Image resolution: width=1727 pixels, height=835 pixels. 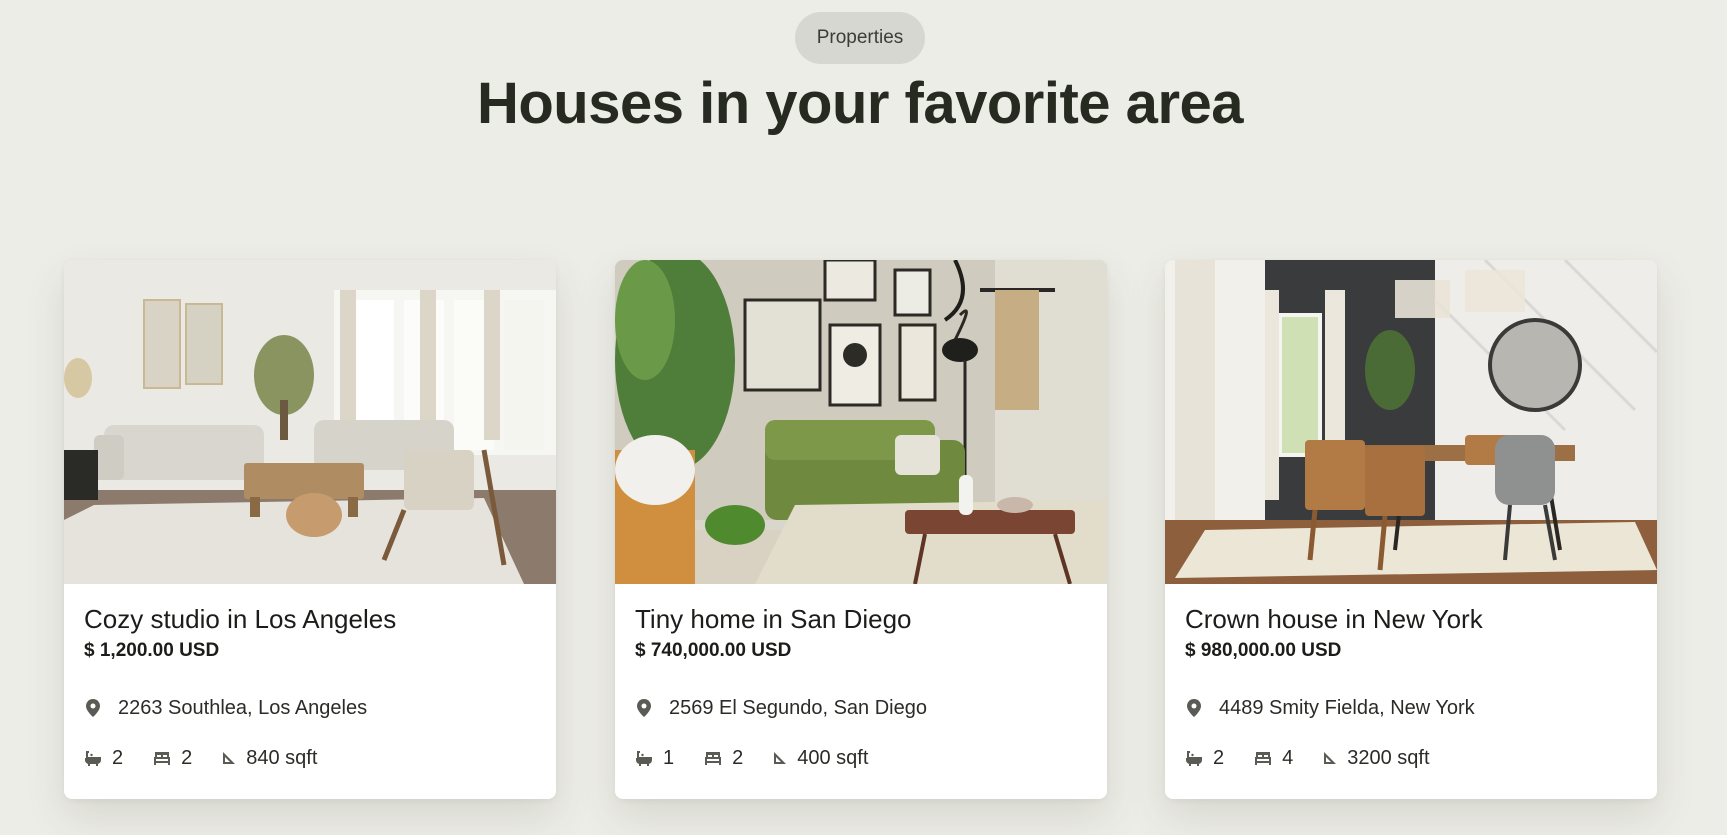 I want to click on address-text: 2263 Southlea, Los Angeles, so click(x=243, y=707).